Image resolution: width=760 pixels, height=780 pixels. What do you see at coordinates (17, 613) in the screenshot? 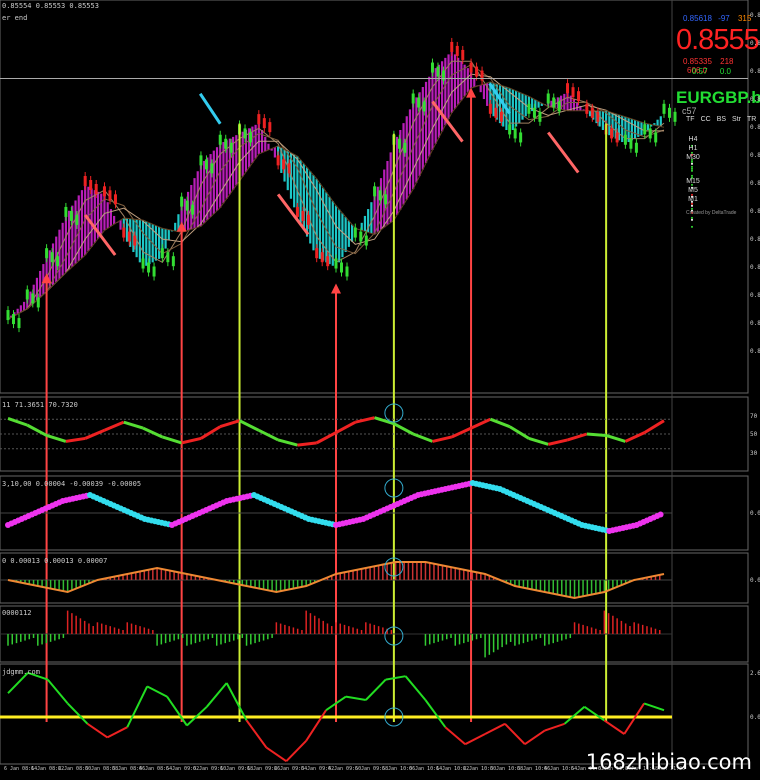
I see `hist-label: 0000112` at bounding box center [17, 613].